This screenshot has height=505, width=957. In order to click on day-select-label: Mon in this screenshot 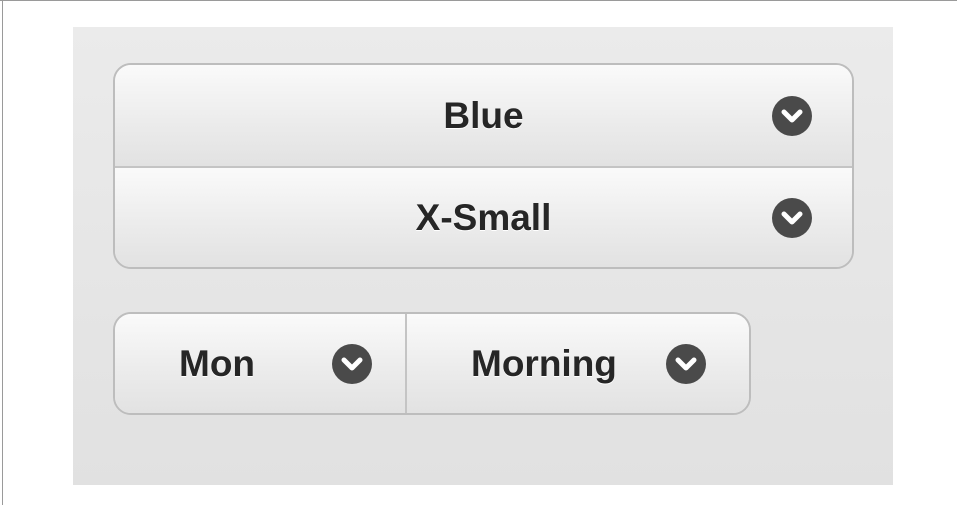, I will do `click(217, 363)`.